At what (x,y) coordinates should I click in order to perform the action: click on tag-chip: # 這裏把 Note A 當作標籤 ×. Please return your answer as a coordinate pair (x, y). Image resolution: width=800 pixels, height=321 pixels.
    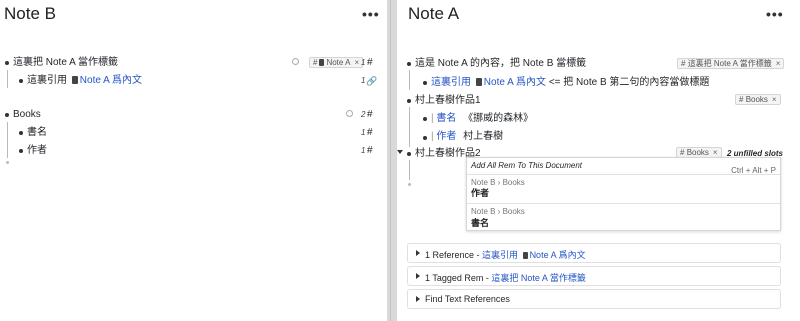
    Looking at the image, I should click on (731, 63).